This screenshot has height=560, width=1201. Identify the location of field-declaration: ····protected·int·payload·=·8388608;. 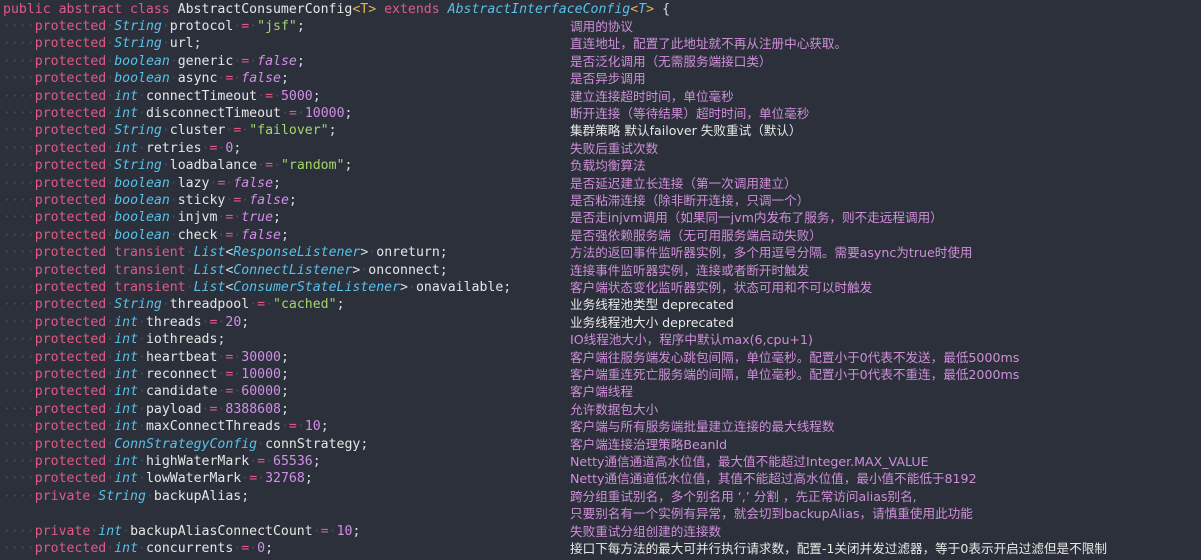
(146, 409).